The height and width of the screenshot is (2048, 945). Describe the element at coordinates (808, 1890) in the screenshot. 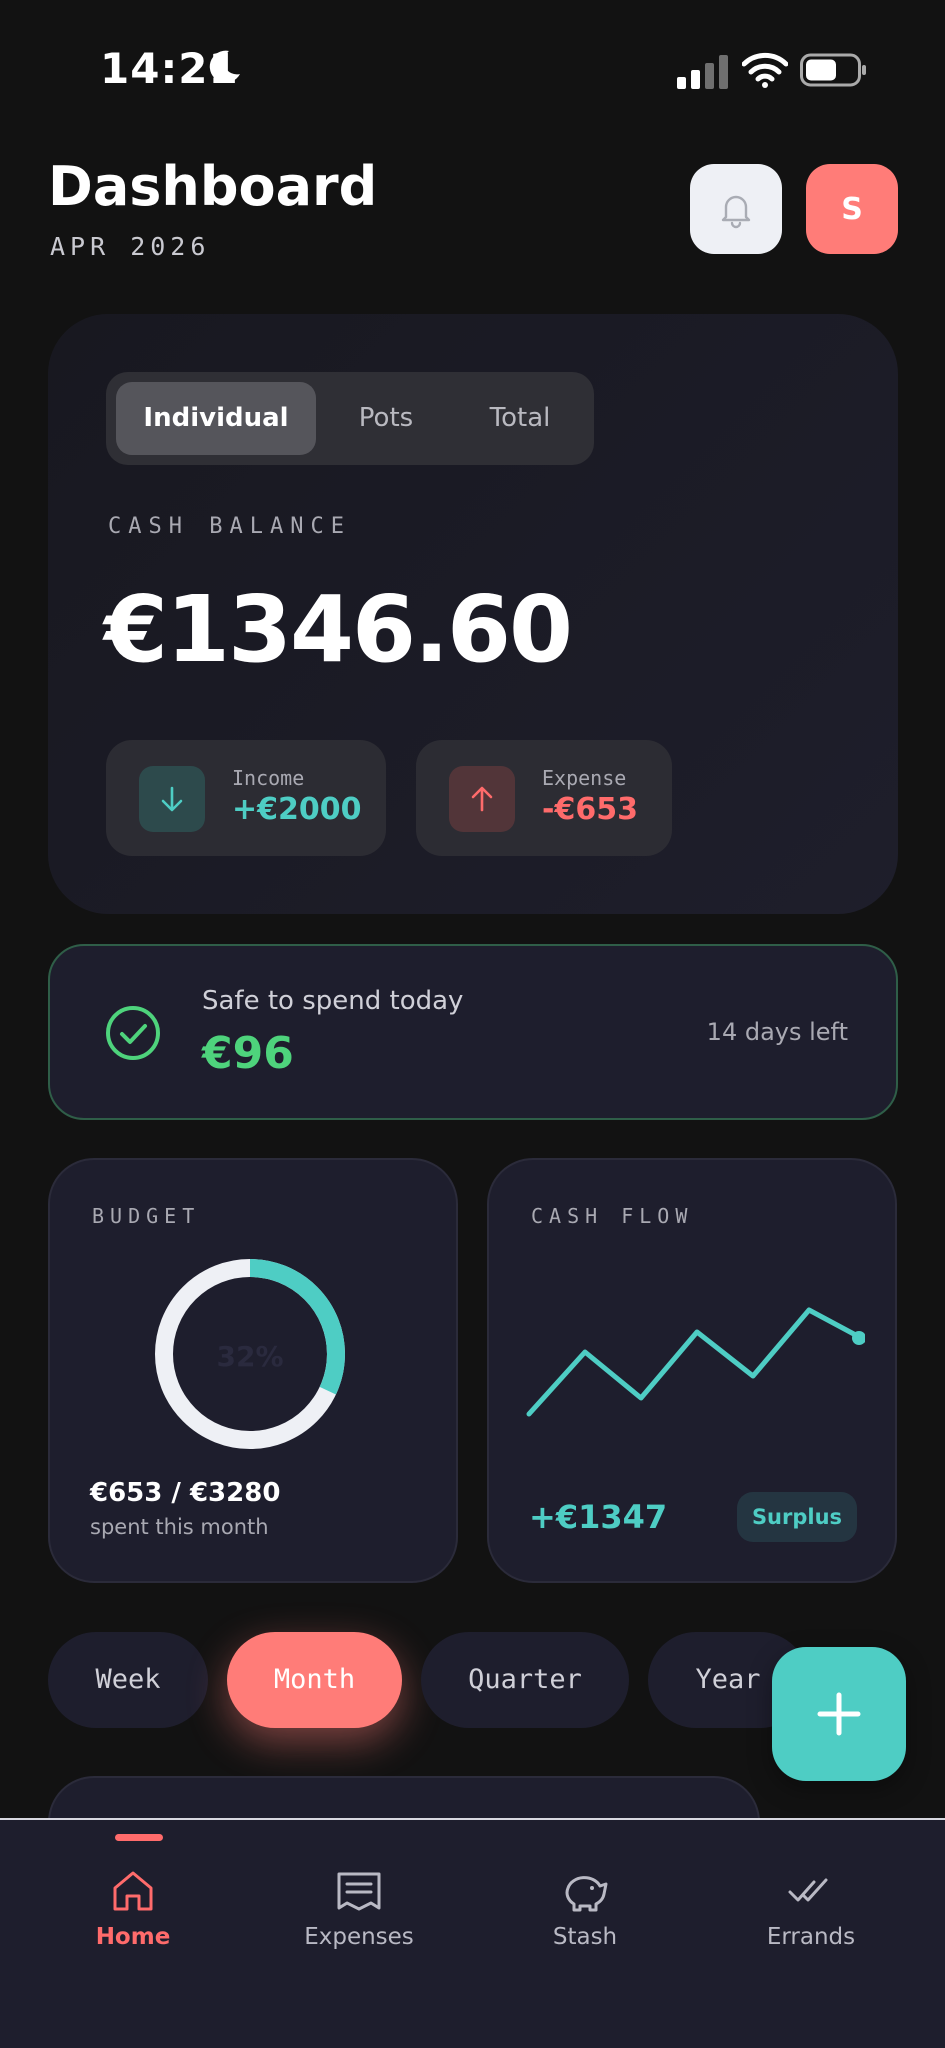

I see `double-check-icon` at that location.